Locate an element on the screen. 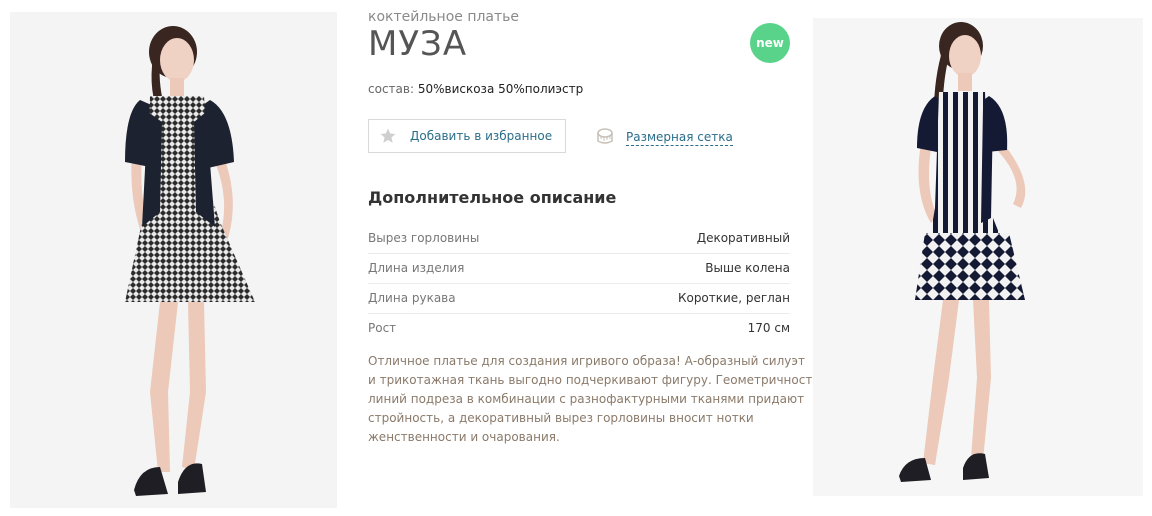 Image resolution: width=1152 pixels, height=516 pixels. spec-value: Короткие, реглан is located at coordinates (733, 298).